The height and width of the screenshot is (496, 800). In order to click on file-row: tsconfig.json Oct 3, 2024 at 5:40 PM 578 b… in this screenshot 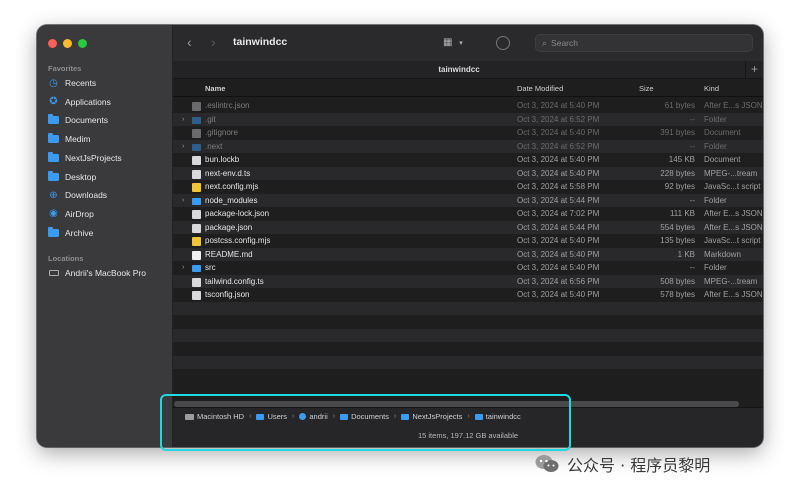, I will do `click(468, 295)`.